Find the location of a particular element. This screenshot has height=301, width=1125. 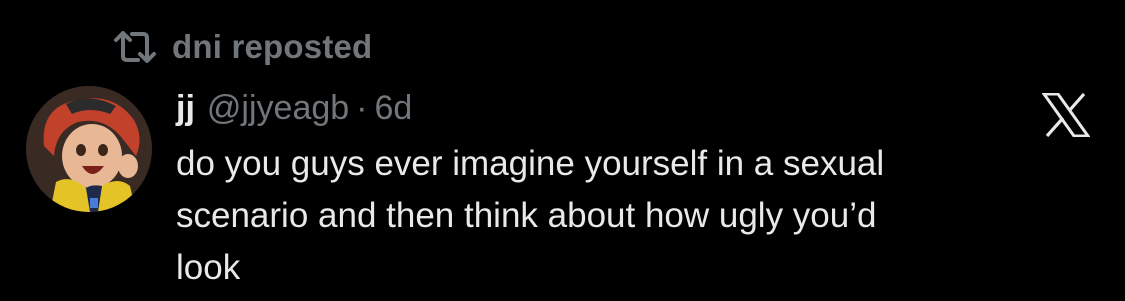

repost-icon is located at coordinates (135, 47).